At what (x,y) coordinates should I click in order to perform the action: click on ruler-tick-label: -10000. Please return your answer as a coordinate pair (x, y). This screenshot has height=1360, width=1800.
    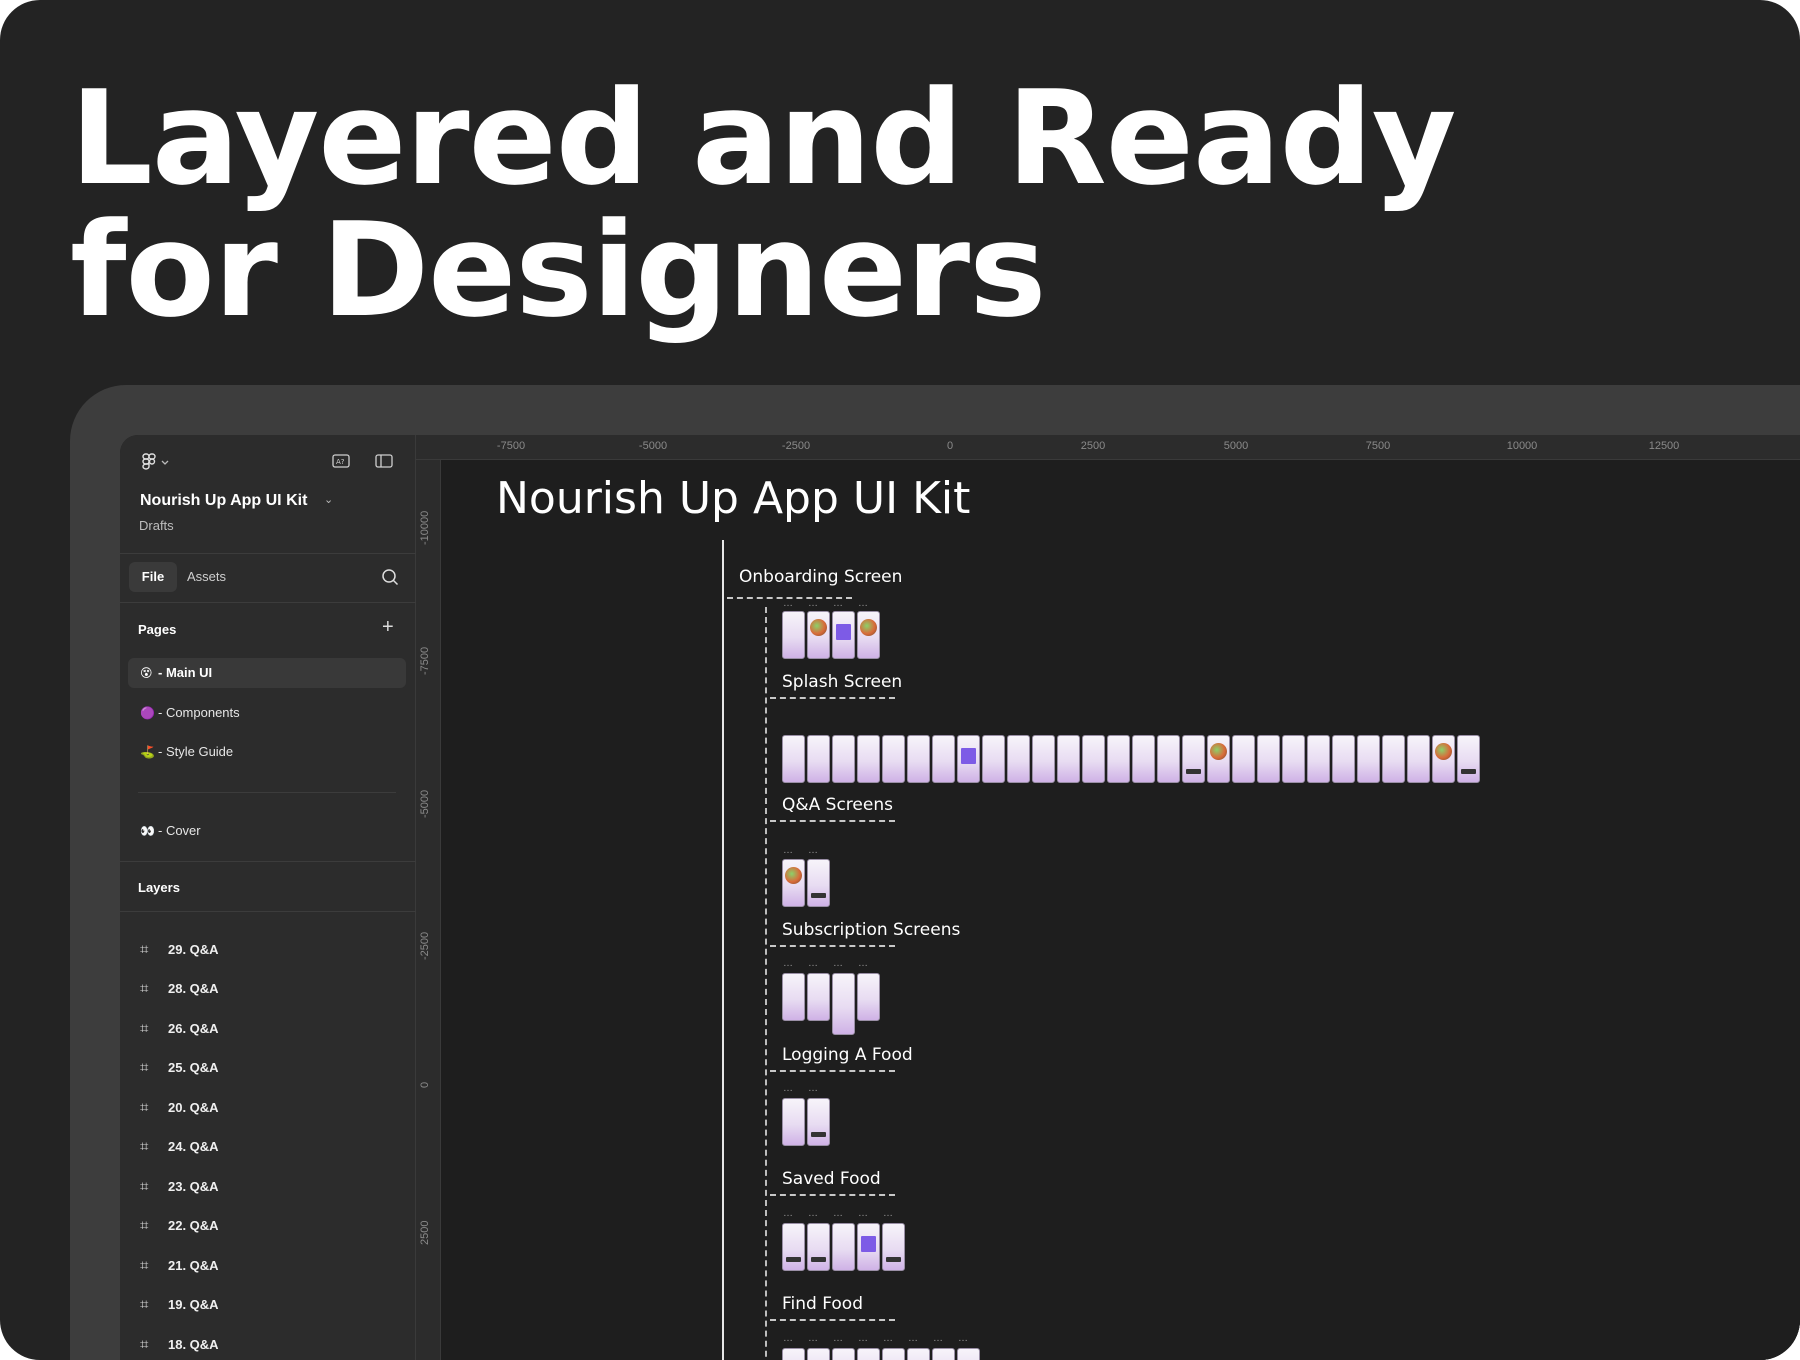
    Looking at the image, I should click on (425, 527).